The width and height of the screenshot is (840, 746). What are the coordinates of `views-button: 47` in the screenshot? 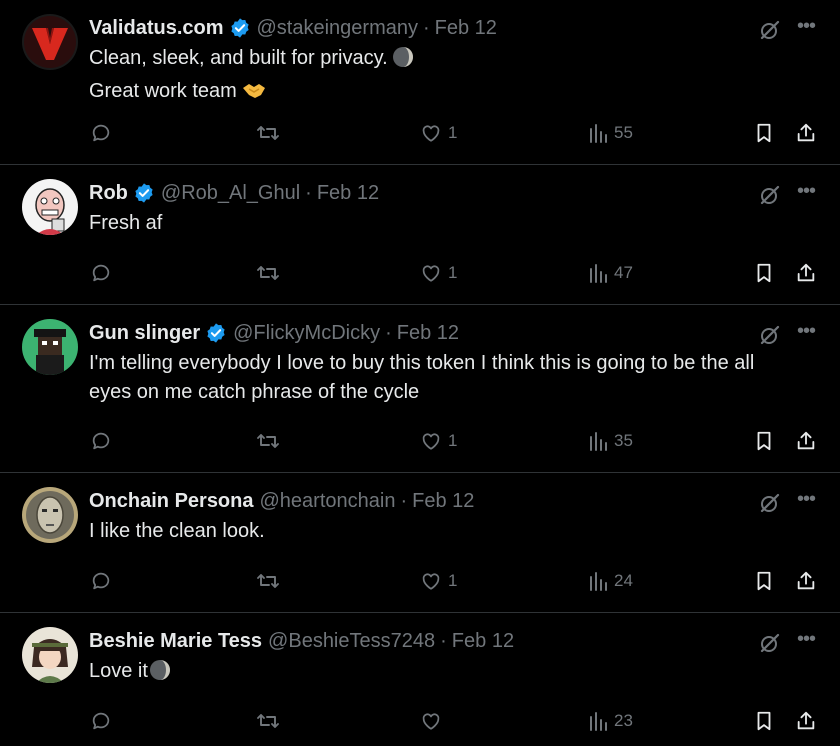 It's located at (610, 273).